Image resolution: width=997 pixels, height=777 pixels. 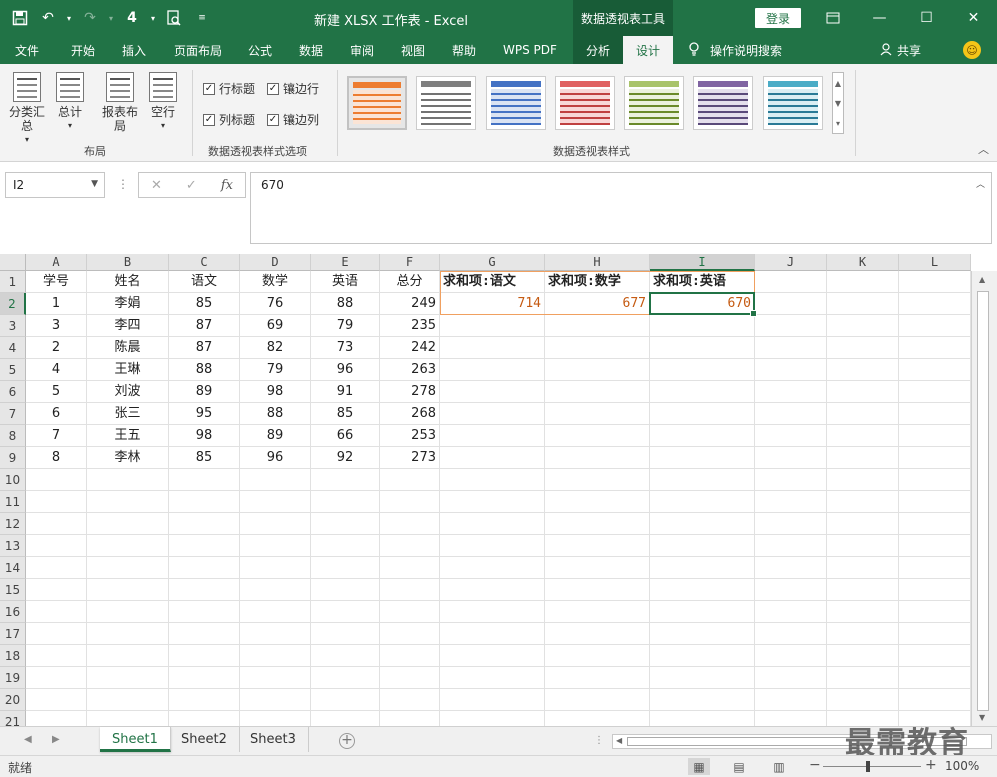 I want to click on column-header: J, so click(x=791, y=262).